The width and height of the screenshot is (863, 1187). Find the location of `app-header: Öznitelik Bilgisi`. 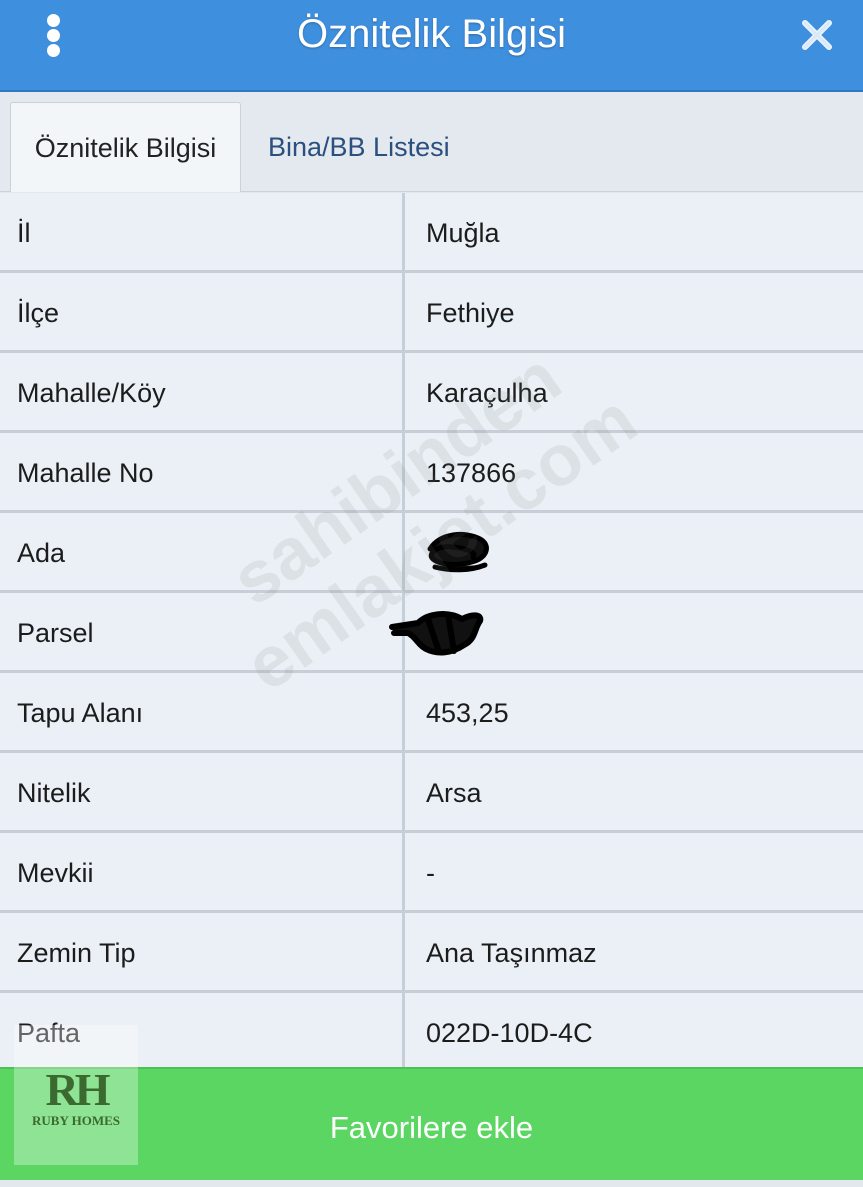

app-header: Öznitelik Bilgisi is located at coordinates (431, 46).